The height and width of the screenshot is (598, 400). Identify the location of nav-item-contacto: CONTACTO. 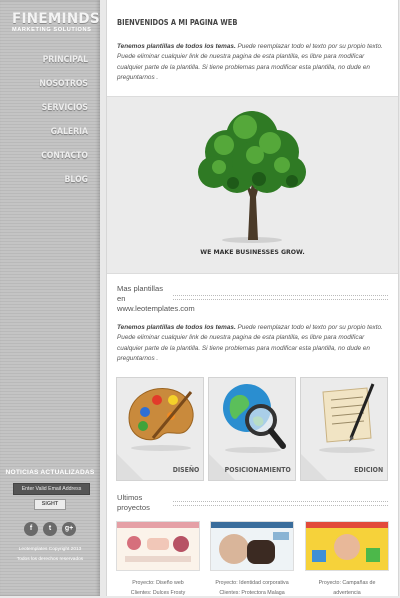
(48, 156).